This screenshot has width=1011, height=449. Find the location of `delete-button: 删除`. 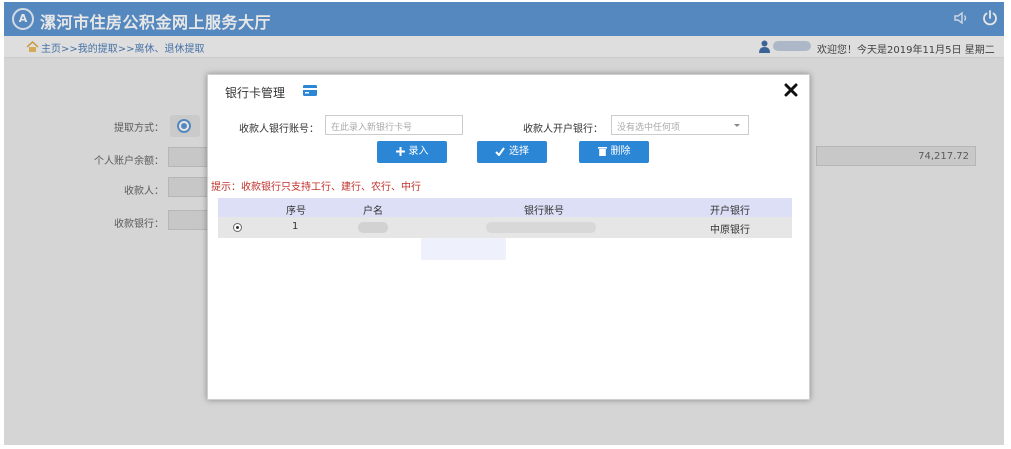

delete-button: 删除 is located at coordinates (614, 152).